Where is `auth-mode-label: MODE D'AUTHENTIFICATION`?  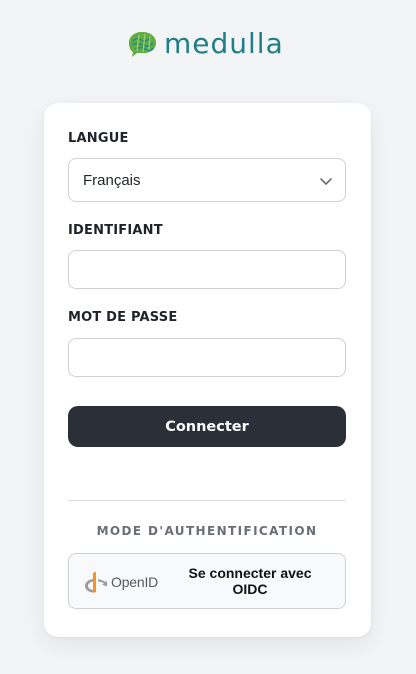 auth-mode-label: MODE D'AUTHENTIFICATION is located at coordinates (207, 531).